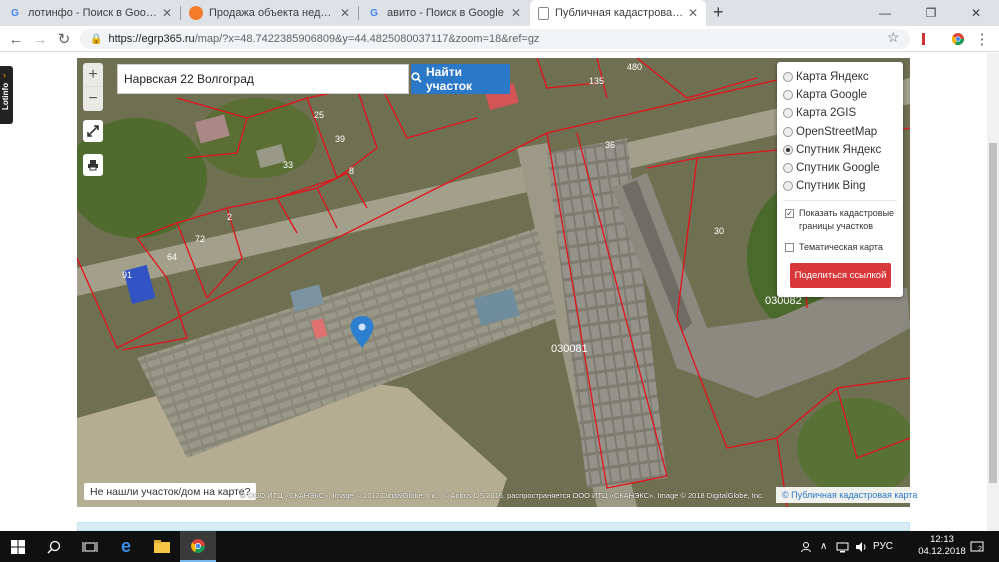 The width and height of the screenshot is (999, 562). I want to click on forward-icon: →, so click(40, 39).